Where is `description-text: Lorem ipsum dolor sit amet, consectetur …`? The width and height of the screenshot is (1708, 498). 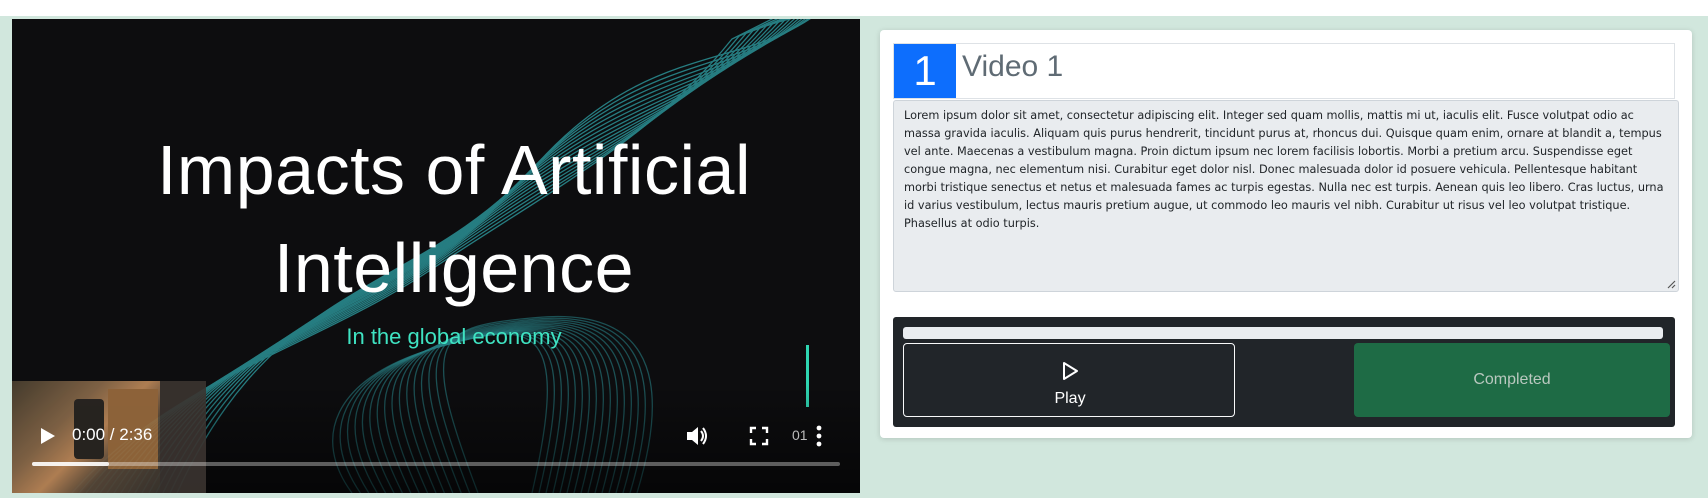
description-text: Lorem ipsum dolor sit amet, consectetur … is located at coordinates (1284, 169).